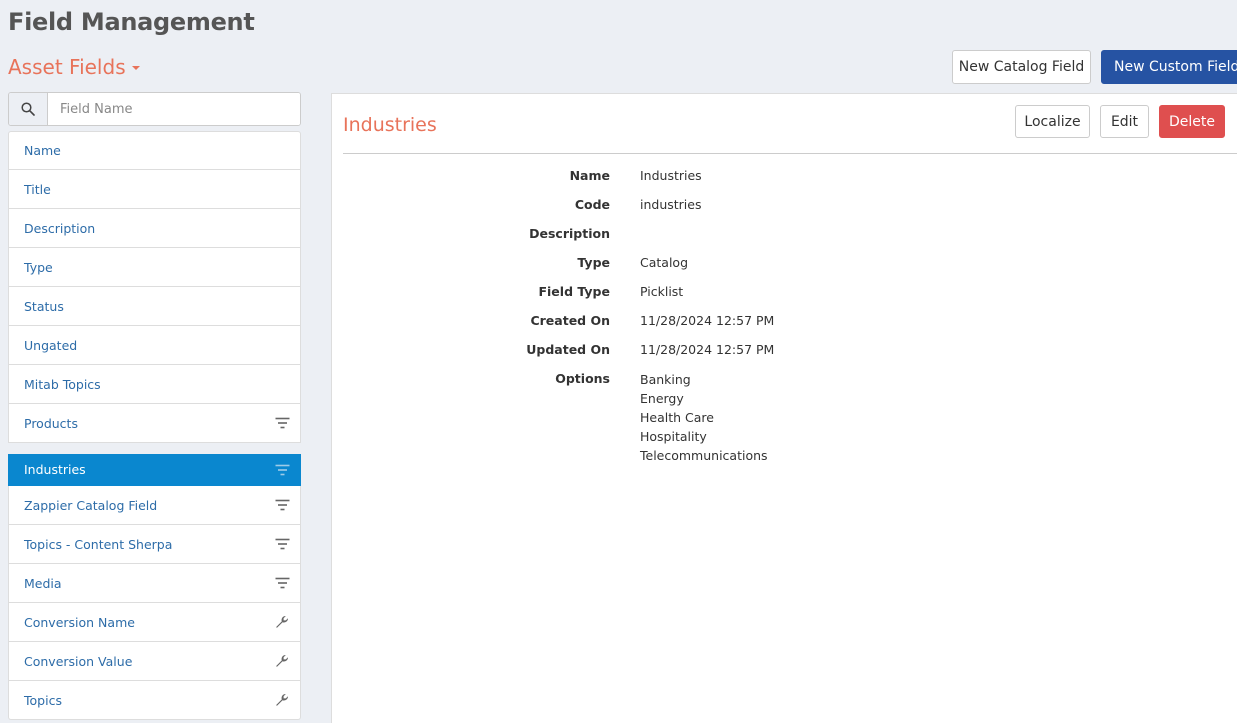  What do you see at coordinates (1052, 121) in the screenshot?
I see `localize-button: Localize` at bounding box center [1052, 121].